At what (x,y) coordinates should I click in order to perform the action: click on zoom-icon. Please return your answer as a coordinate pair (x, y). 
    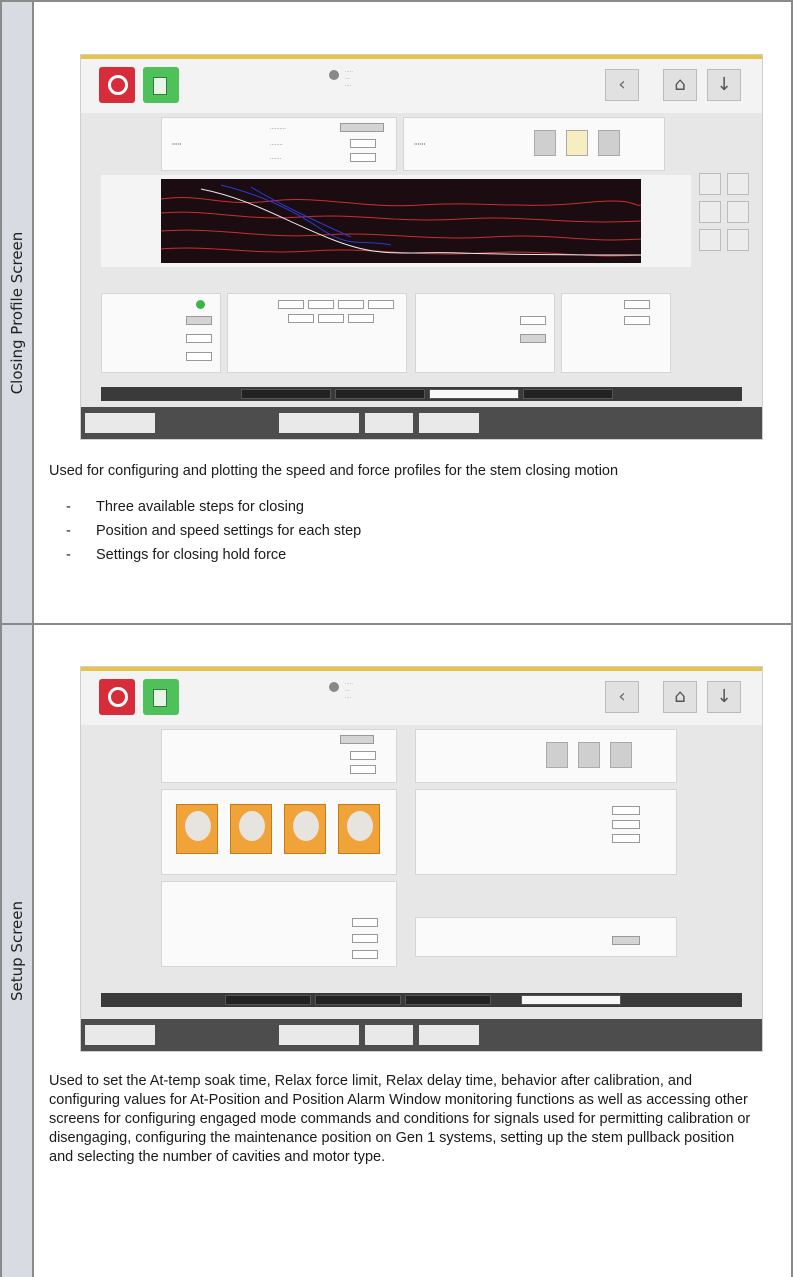
    Looking at the image, I should click on (738, 184).